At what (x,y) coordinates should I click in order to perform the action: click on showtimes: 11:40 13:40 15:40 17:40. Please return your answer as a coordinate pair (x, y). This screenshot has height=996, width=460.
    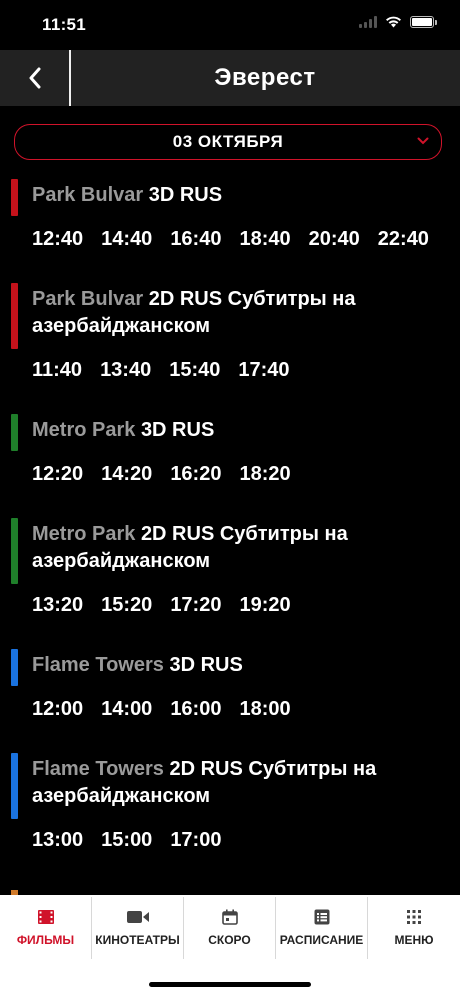
    Looking at the image, I should click on (246, 373).